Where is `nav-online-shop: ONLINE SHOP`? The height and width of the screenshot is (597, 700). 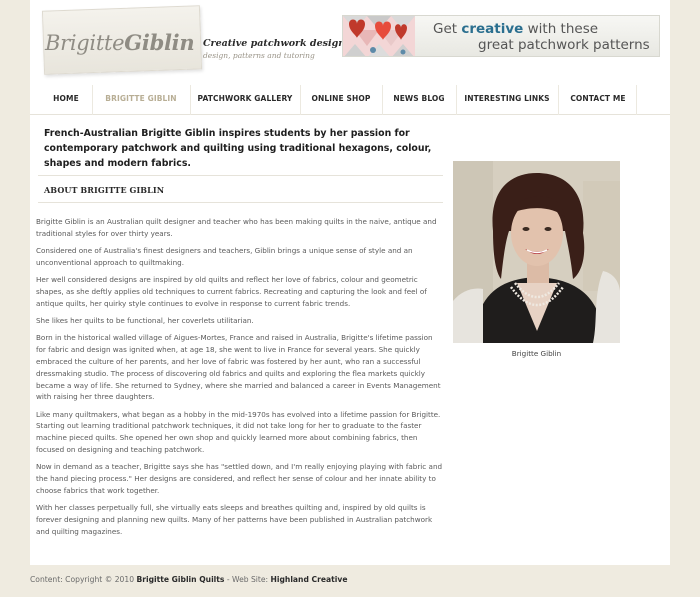 nav-online-shop: ONLINE SHOP is located at coordinates (341, 100).